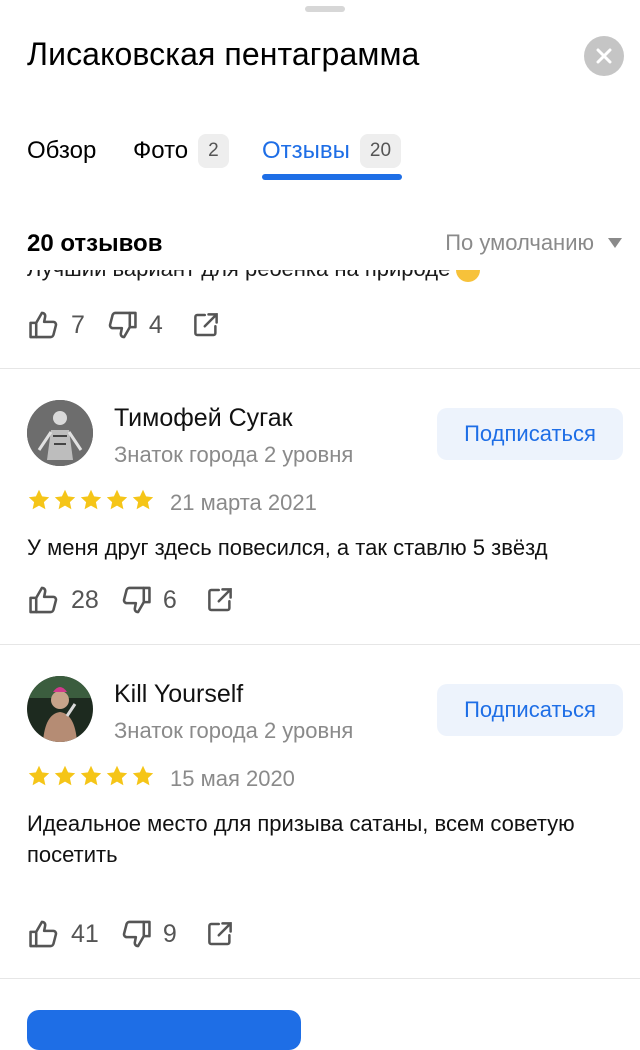 The height and width of the screenshot is (1050, 640). I want to click on like-button: 28, so click(63, 600).